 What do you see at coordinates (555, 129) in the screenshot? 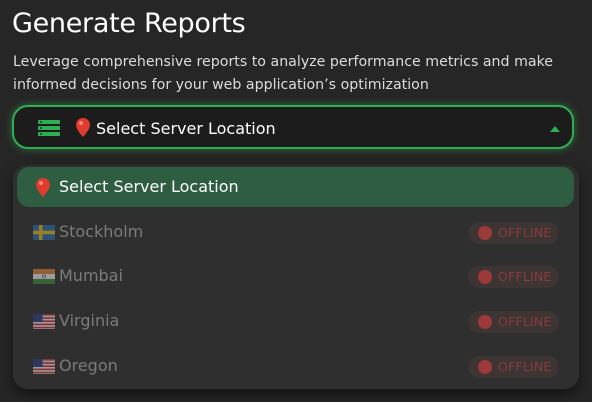
I see `chevron-up-icon` at bounding box center [555, 129].